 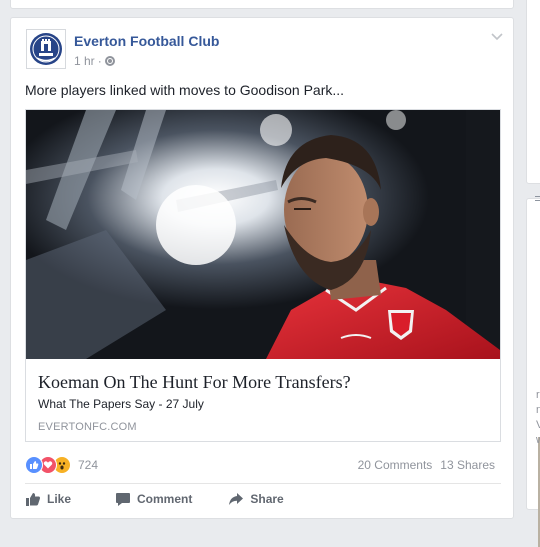 What do you see at coordinates (535, 200) in the screenshot?
I see `menu-icon` at bounding box center [535, 200].